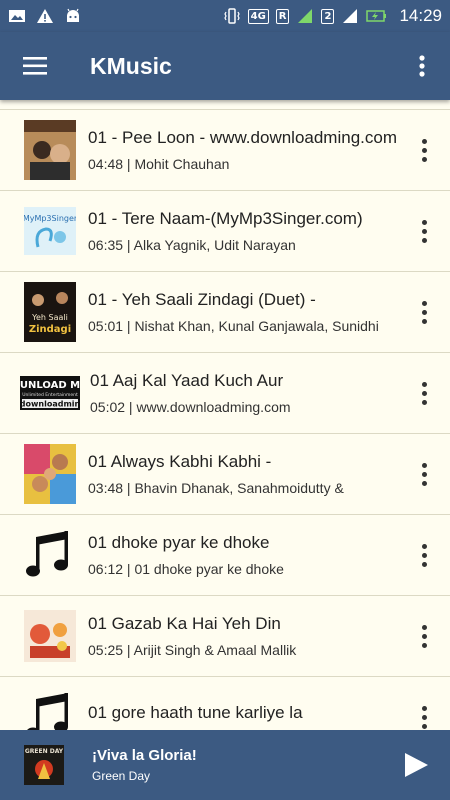  I want to click on song-meta: 05:25 | Arijit Singh & Amaal Mallik, so click(192, 650).